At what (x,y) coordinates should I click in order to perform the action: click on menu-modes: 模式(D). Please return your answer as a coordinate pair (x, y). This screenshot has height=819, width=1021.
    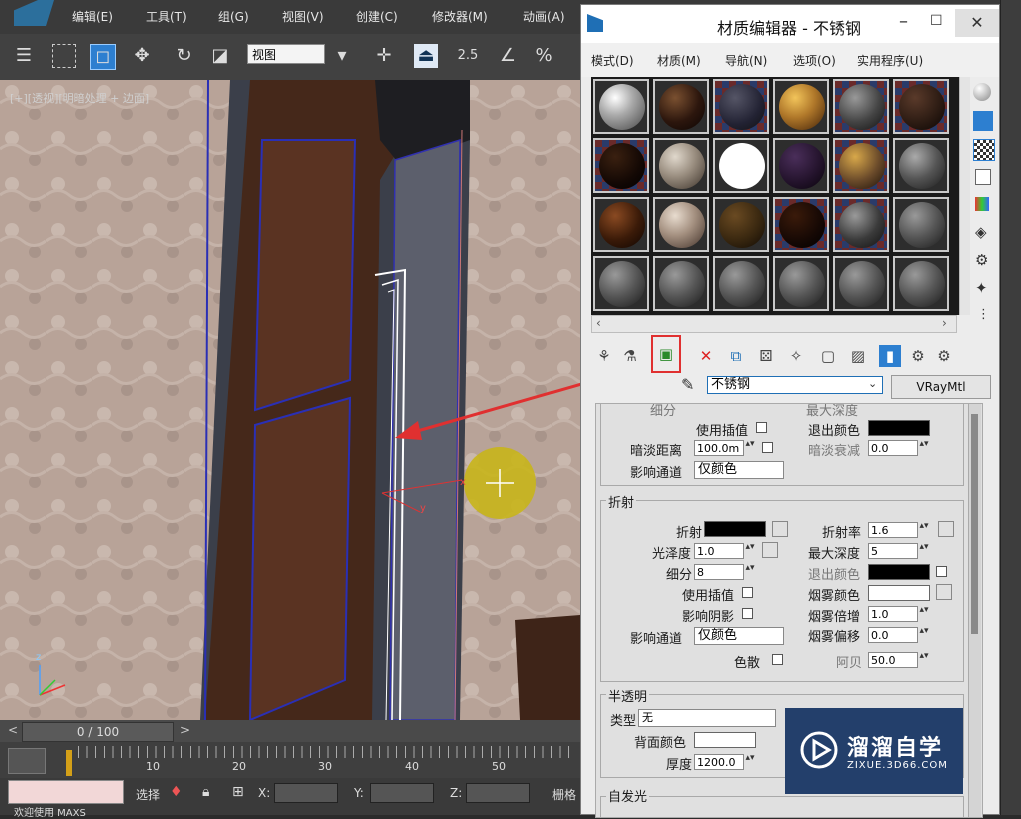
    Looking at the image, I should click on (612, 60).